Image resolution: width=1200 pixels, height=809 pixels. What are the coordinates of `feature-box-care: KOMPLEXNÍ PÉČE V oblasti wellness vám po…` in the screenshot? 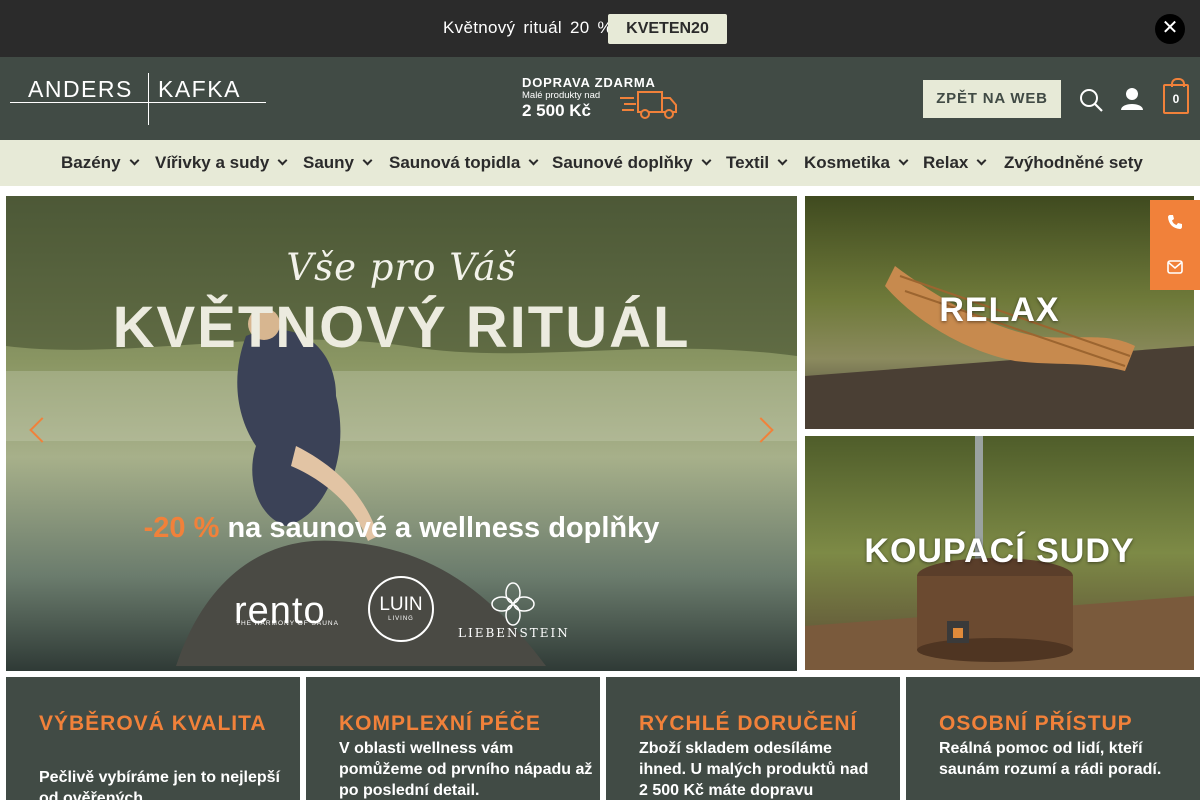 It's located at (453, 738).